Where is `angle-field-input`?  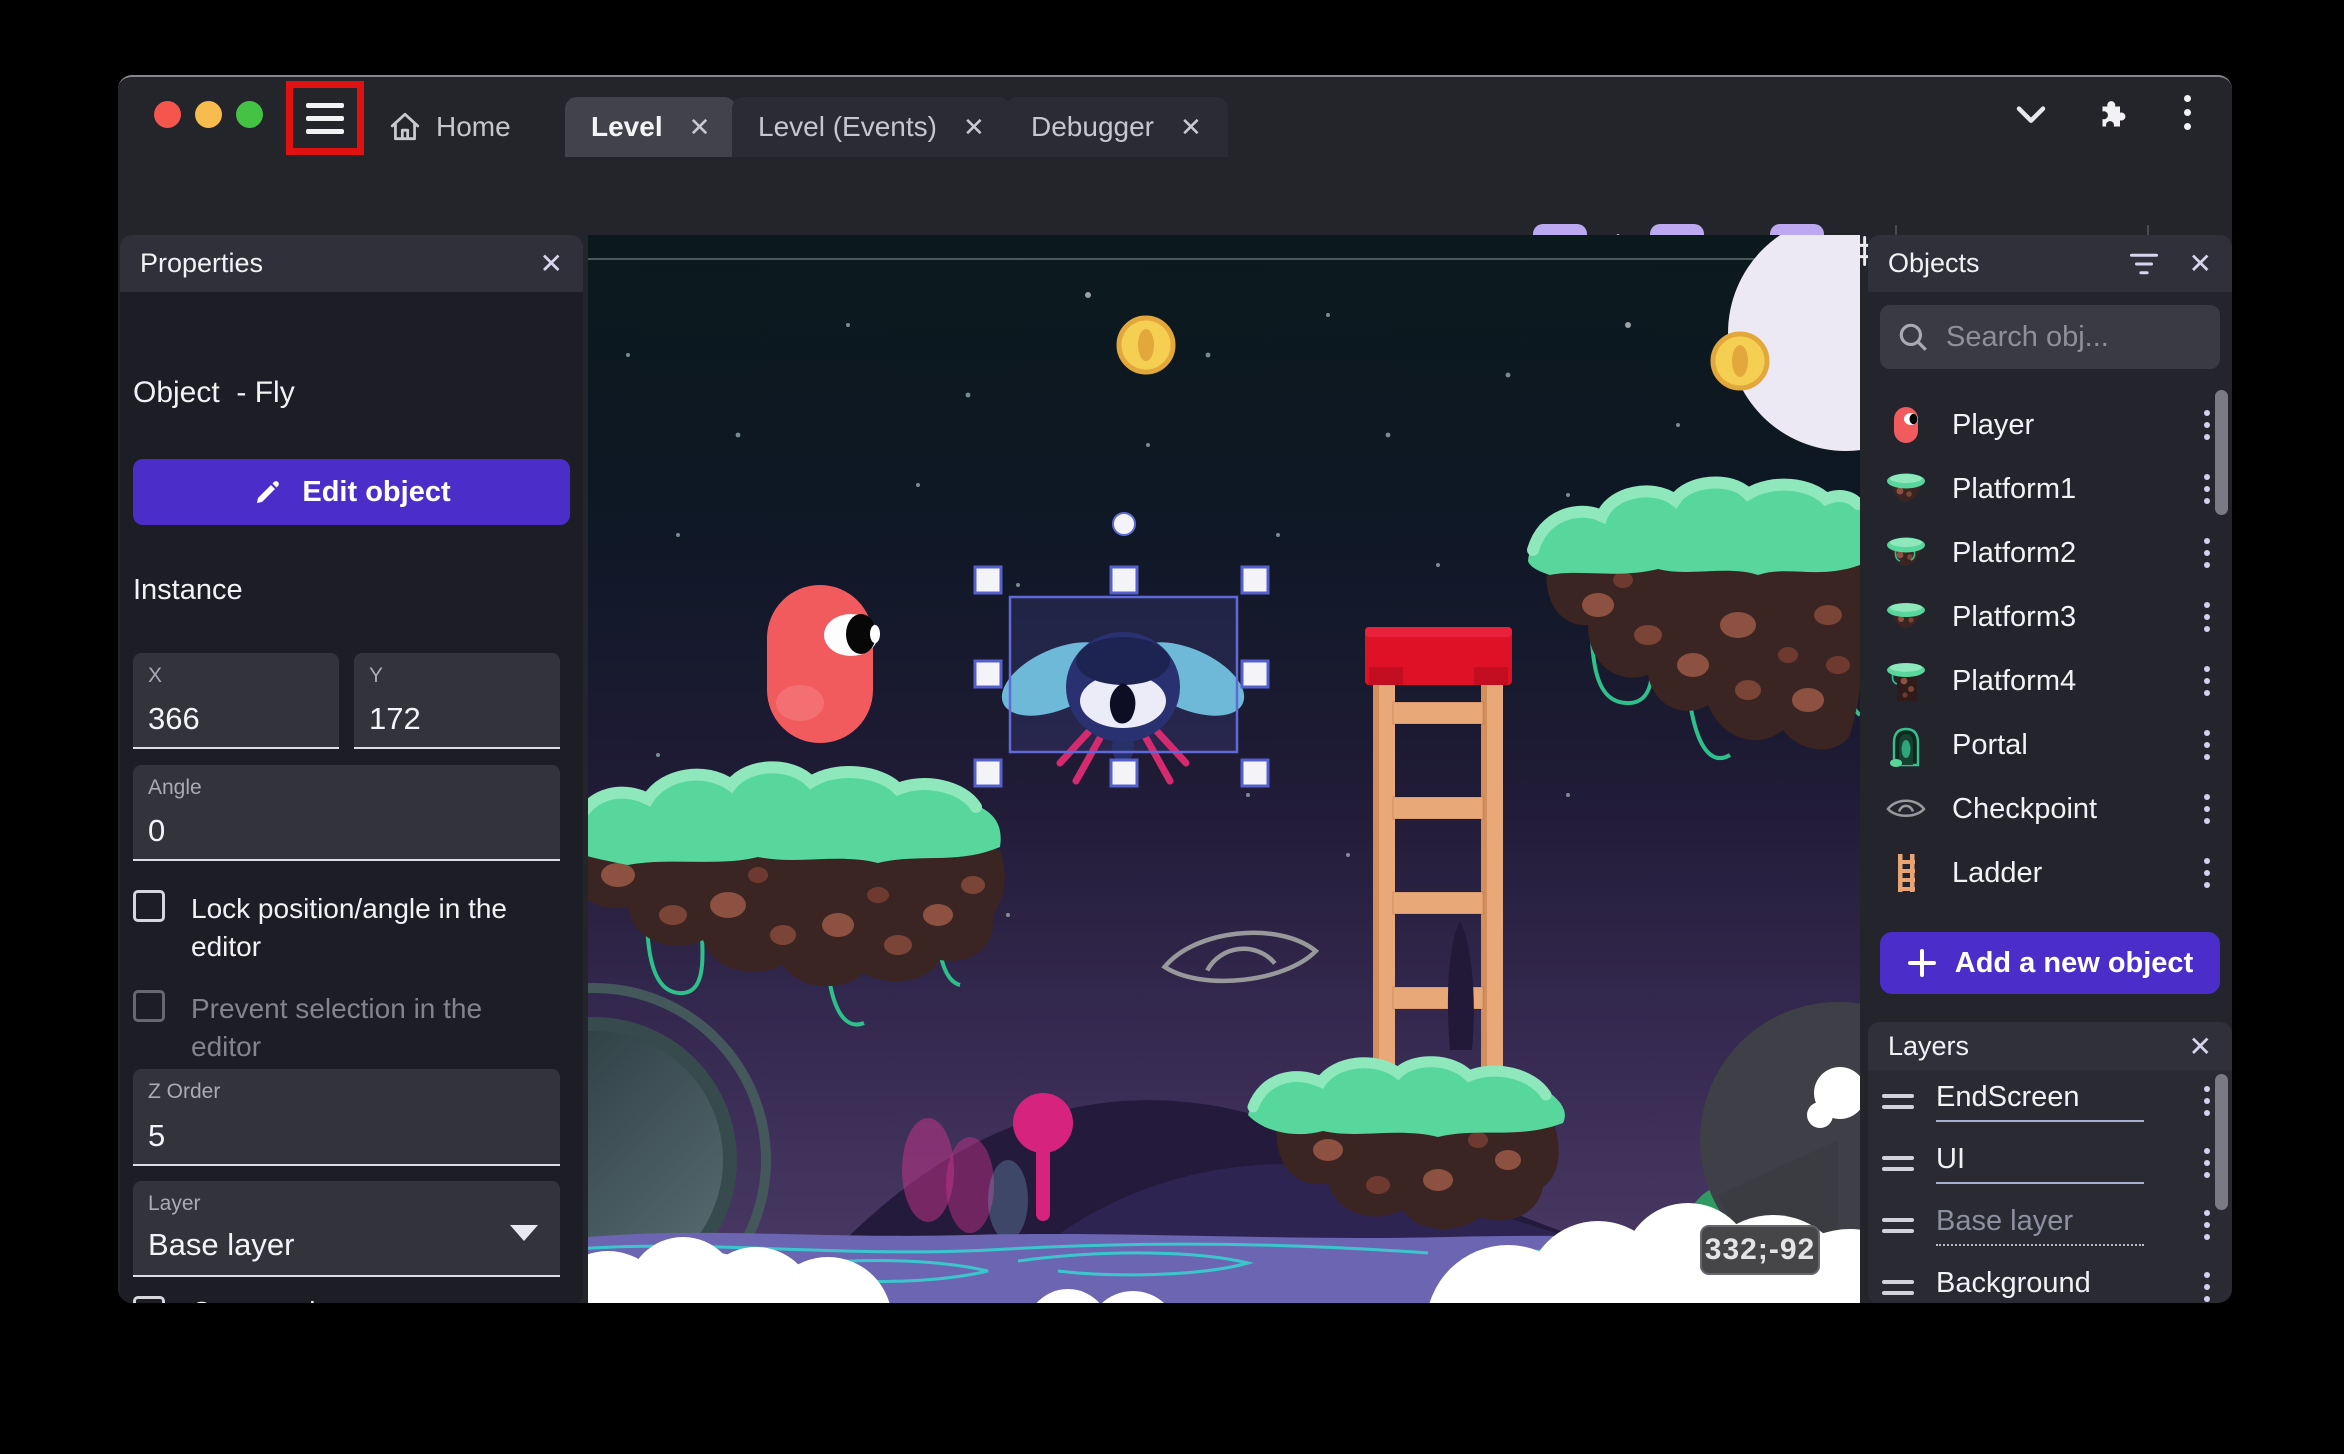
angle-field-input is located at coordinates (329, 831).